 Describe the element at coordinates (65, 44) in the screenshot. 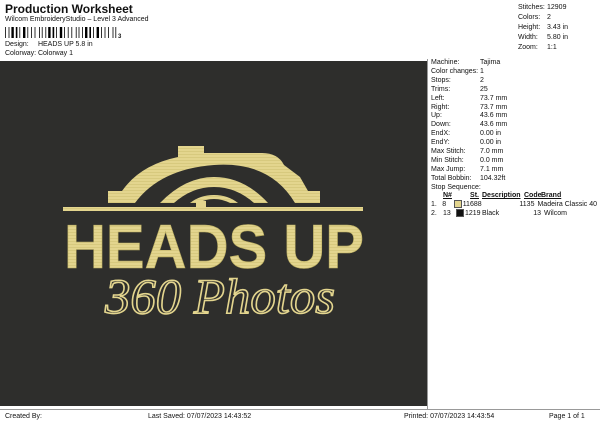

I see `design-value: HEADS UP 5.8 in` at that location.